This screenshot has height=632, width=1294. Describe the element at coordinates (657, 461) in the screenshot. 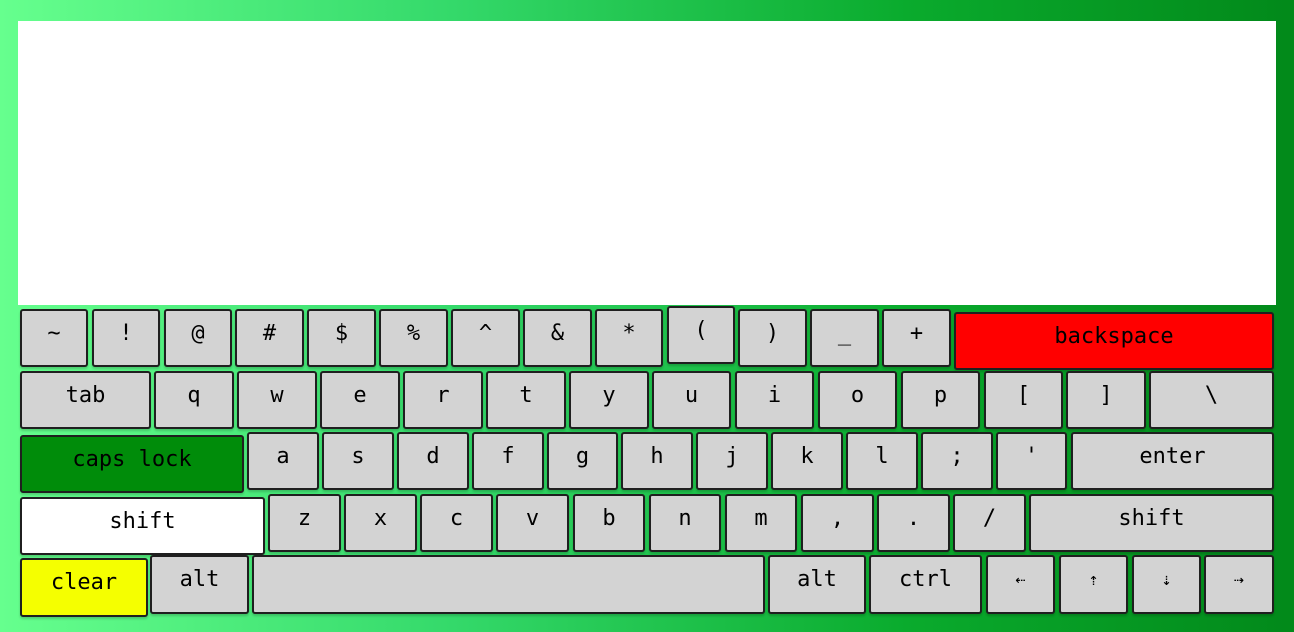

I see `key-h: h` at that location.